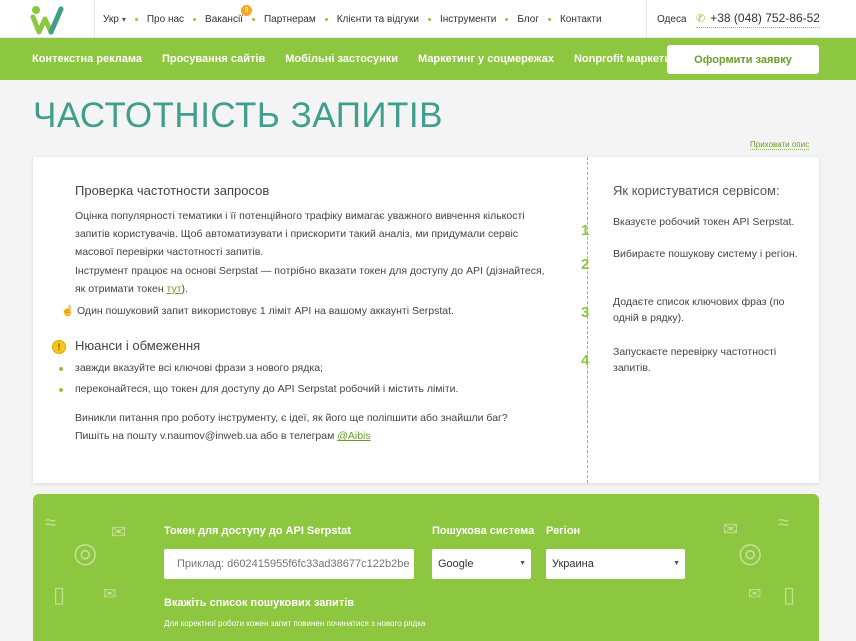  I want to click on phone-link: ✆ +38 (048) 752-86-52, so click(758, 19).